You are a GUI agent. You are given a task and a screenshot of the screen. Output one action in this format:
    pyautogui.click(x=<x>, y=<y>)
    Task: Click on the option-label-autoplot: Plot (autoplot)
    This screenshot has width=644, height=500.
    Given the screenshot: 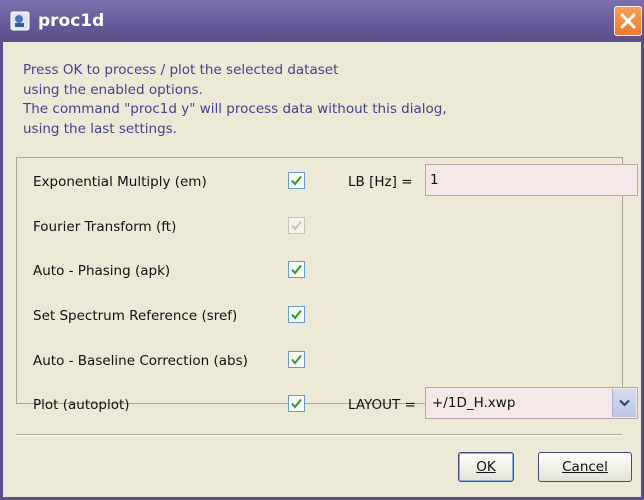 What is the action you would take?
    pyautogui.click(x=81, y=405)
    